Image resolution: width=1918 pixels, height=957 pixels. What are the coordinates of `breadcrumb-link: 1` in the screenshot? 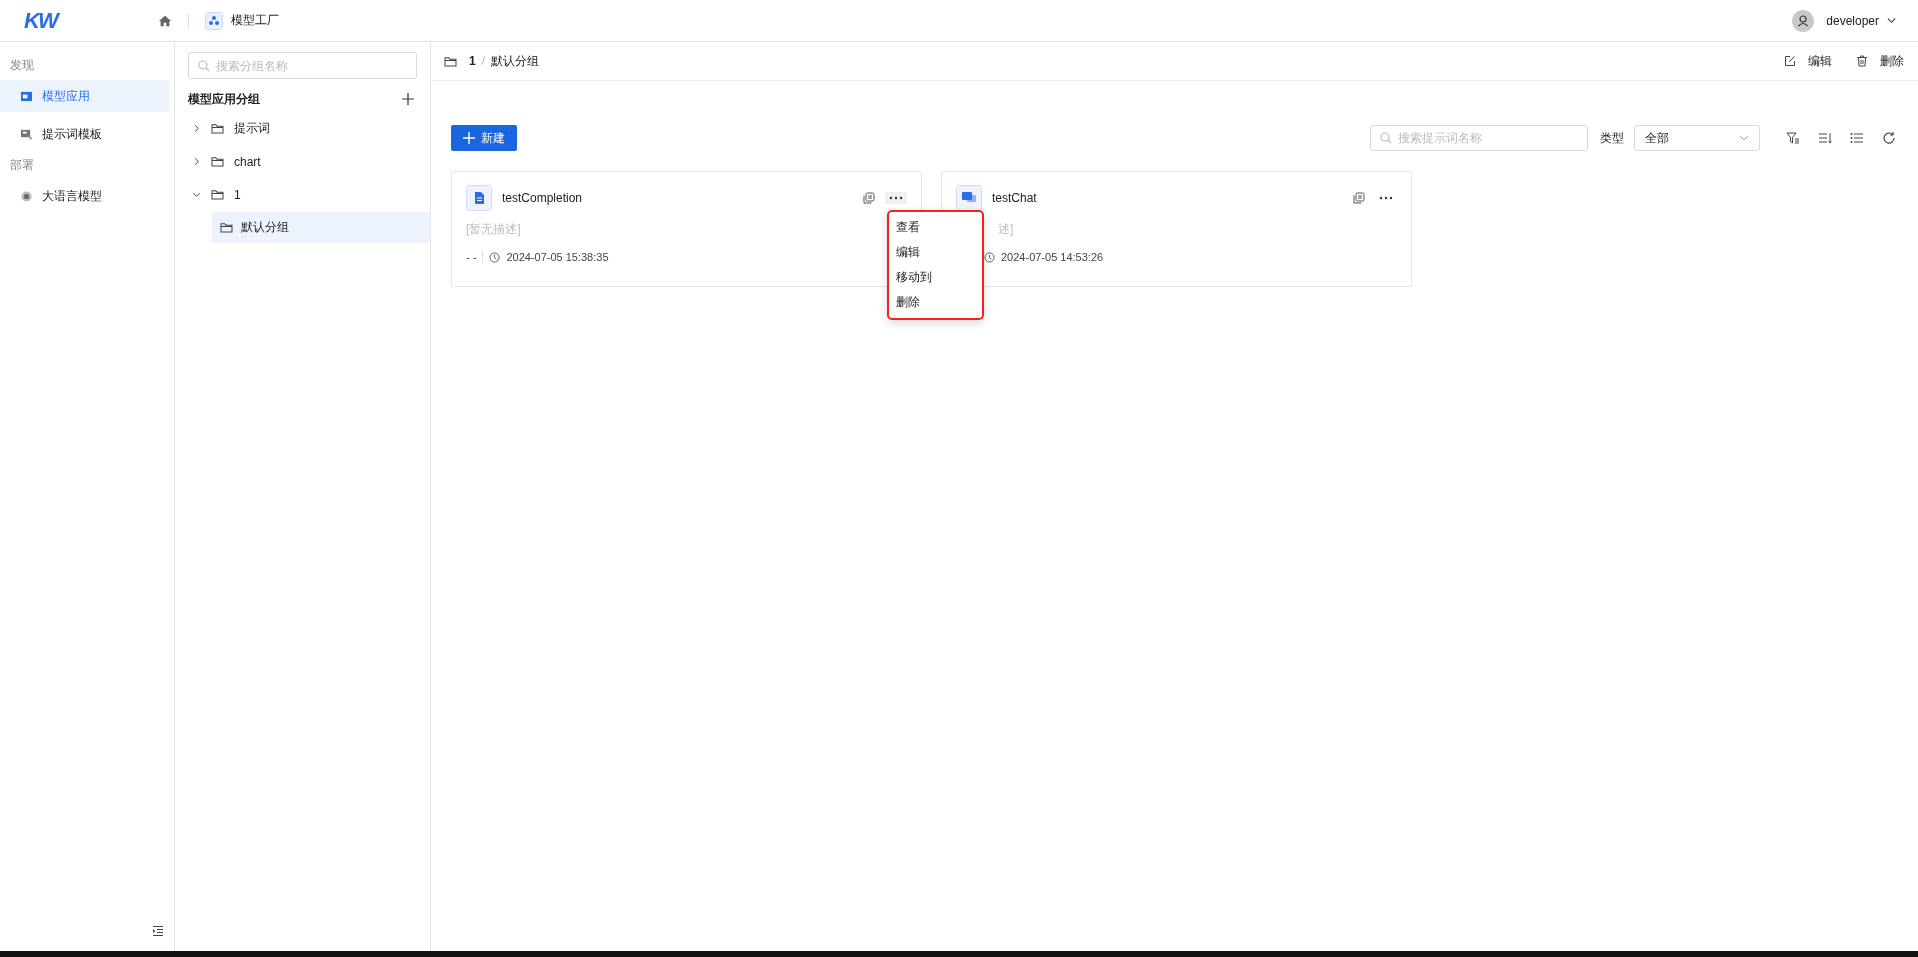 It's located at (472, 61).